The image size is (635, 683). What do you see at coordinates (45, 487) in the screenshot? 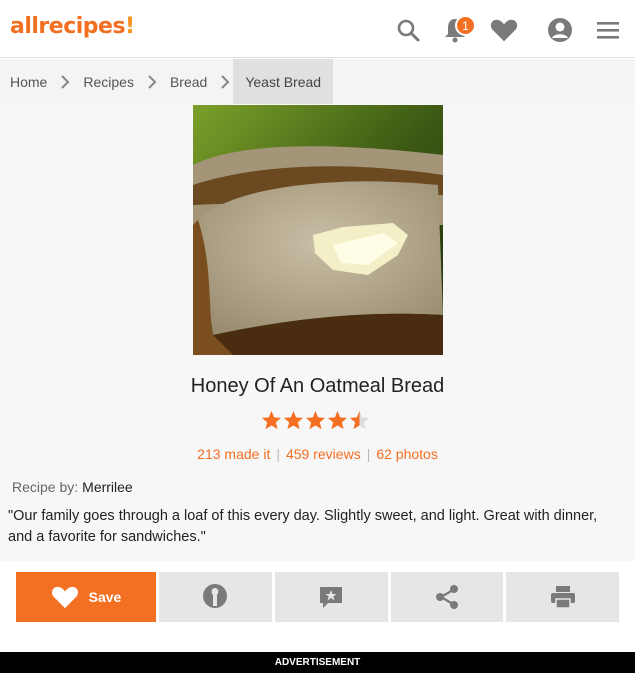
I see `byline-label: Recipe by:` at bounding box center [45, 487].